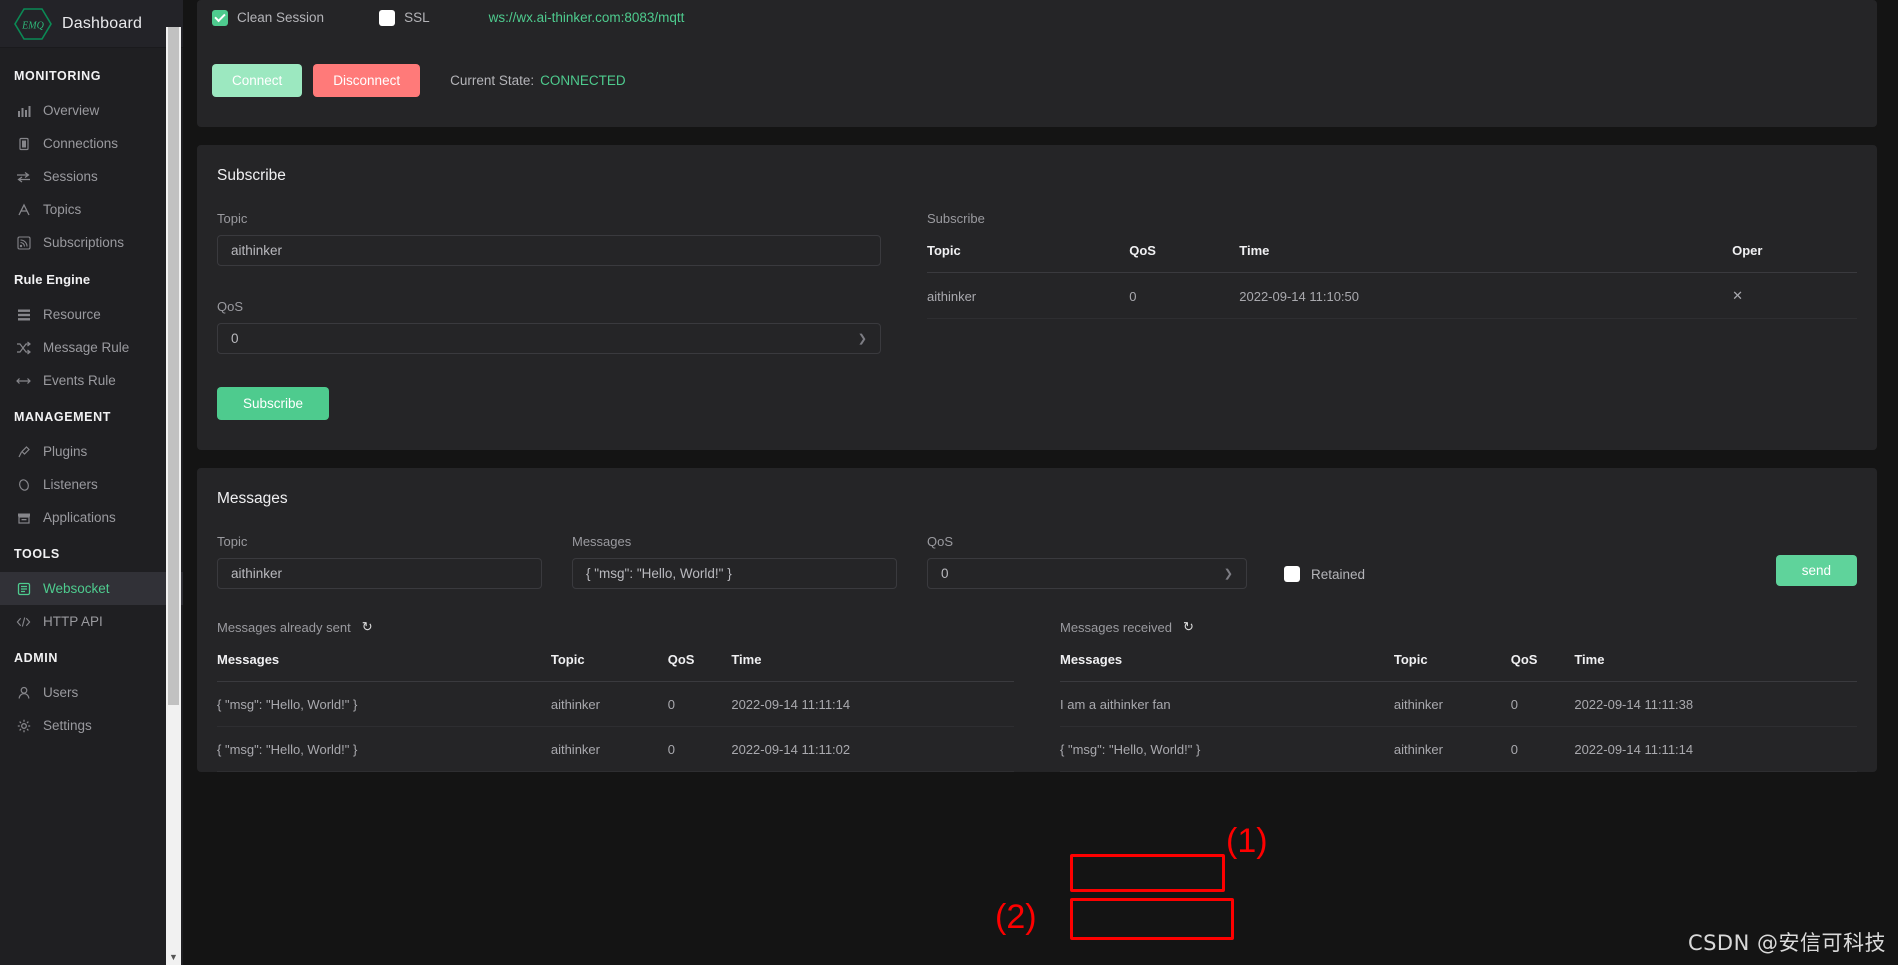 The height and width of the screenshot is (965, 1898). I want to click on sidebar-item-overview: Overview, so click(91, 110).